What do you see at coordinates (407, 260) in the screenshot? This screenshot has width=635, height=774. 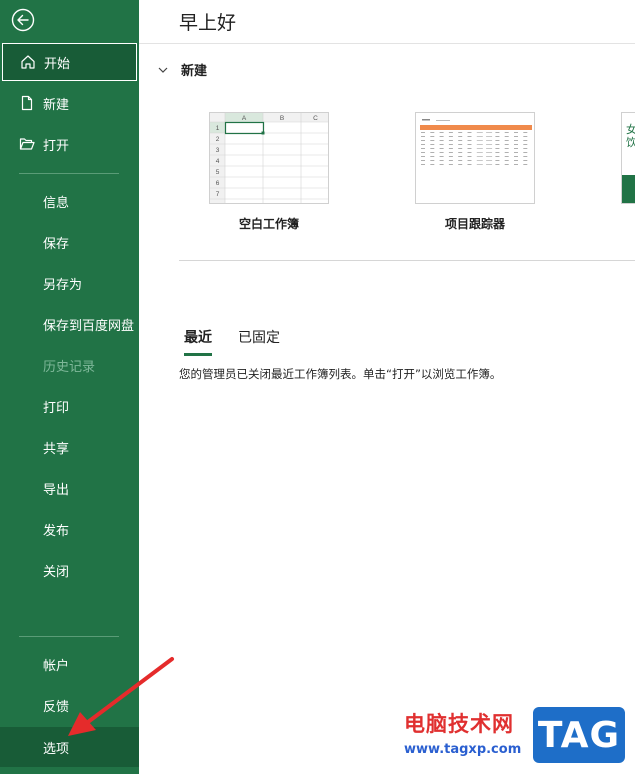 I see `section-divider` at bounding box center [407, 260].